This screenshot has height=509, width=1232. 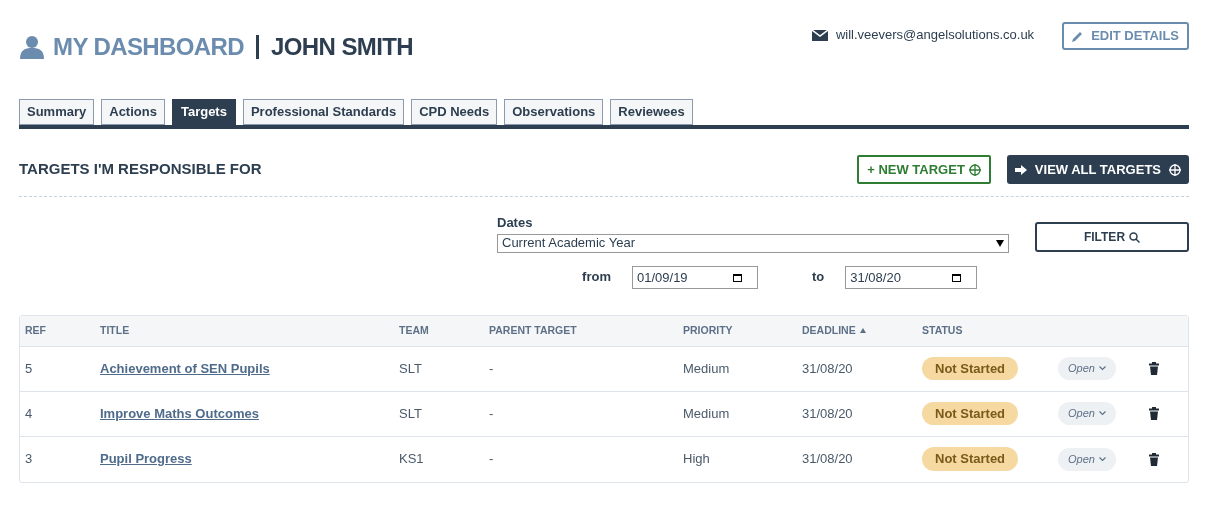 What do you see at coordinates (323, 112) in the screenshot?
I see `tab: Professional Standards` at bounding box center [323, 112].